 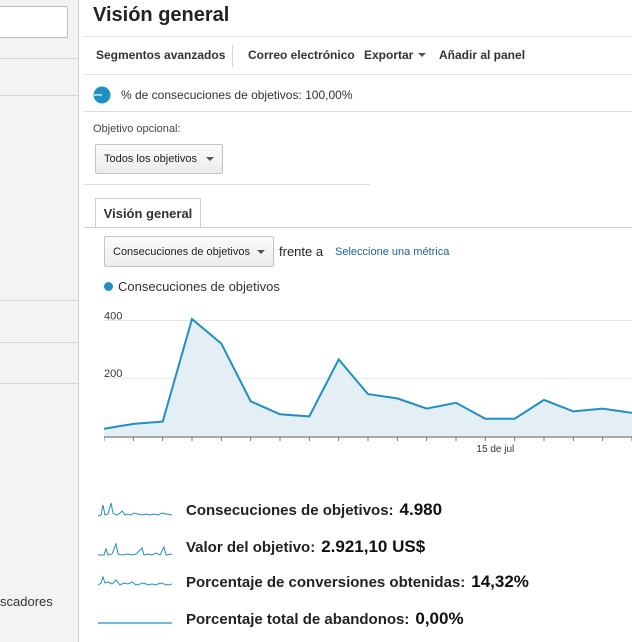 What do you see at coordinates (301, 251) in the screenshot?
I see `versus-text: frente a` at bounding box center [301, 251].